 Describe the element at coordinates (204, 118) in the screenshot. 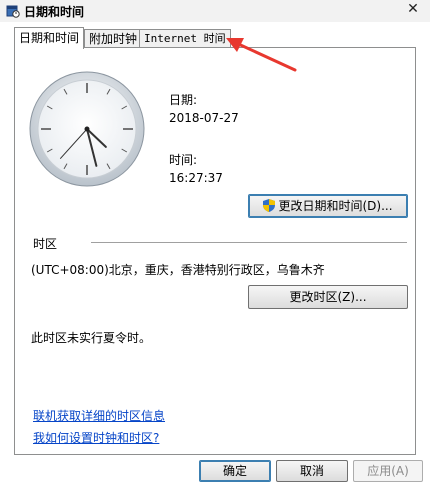

I see `date-value: 2018-07-27` at that location.